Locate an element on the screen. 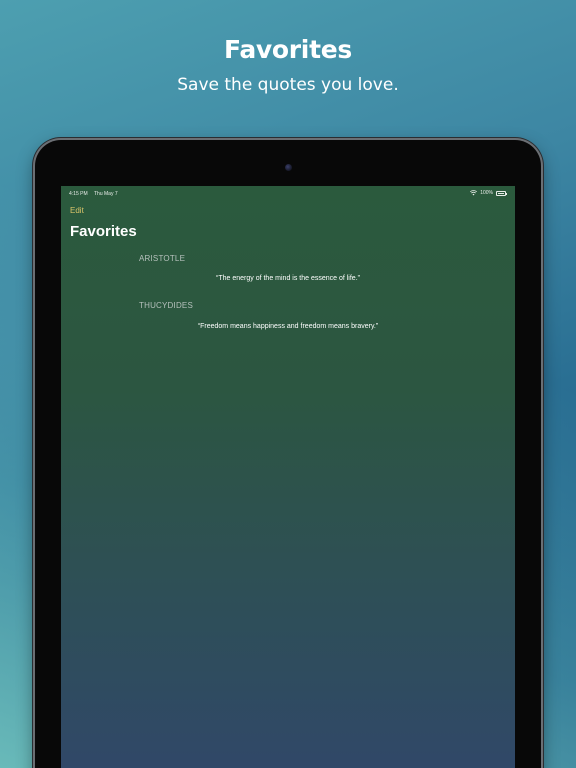 The width and height of the screenshot is (576, 768). favorite-author: ARISTOTLE is located at coordinates (162, 258).